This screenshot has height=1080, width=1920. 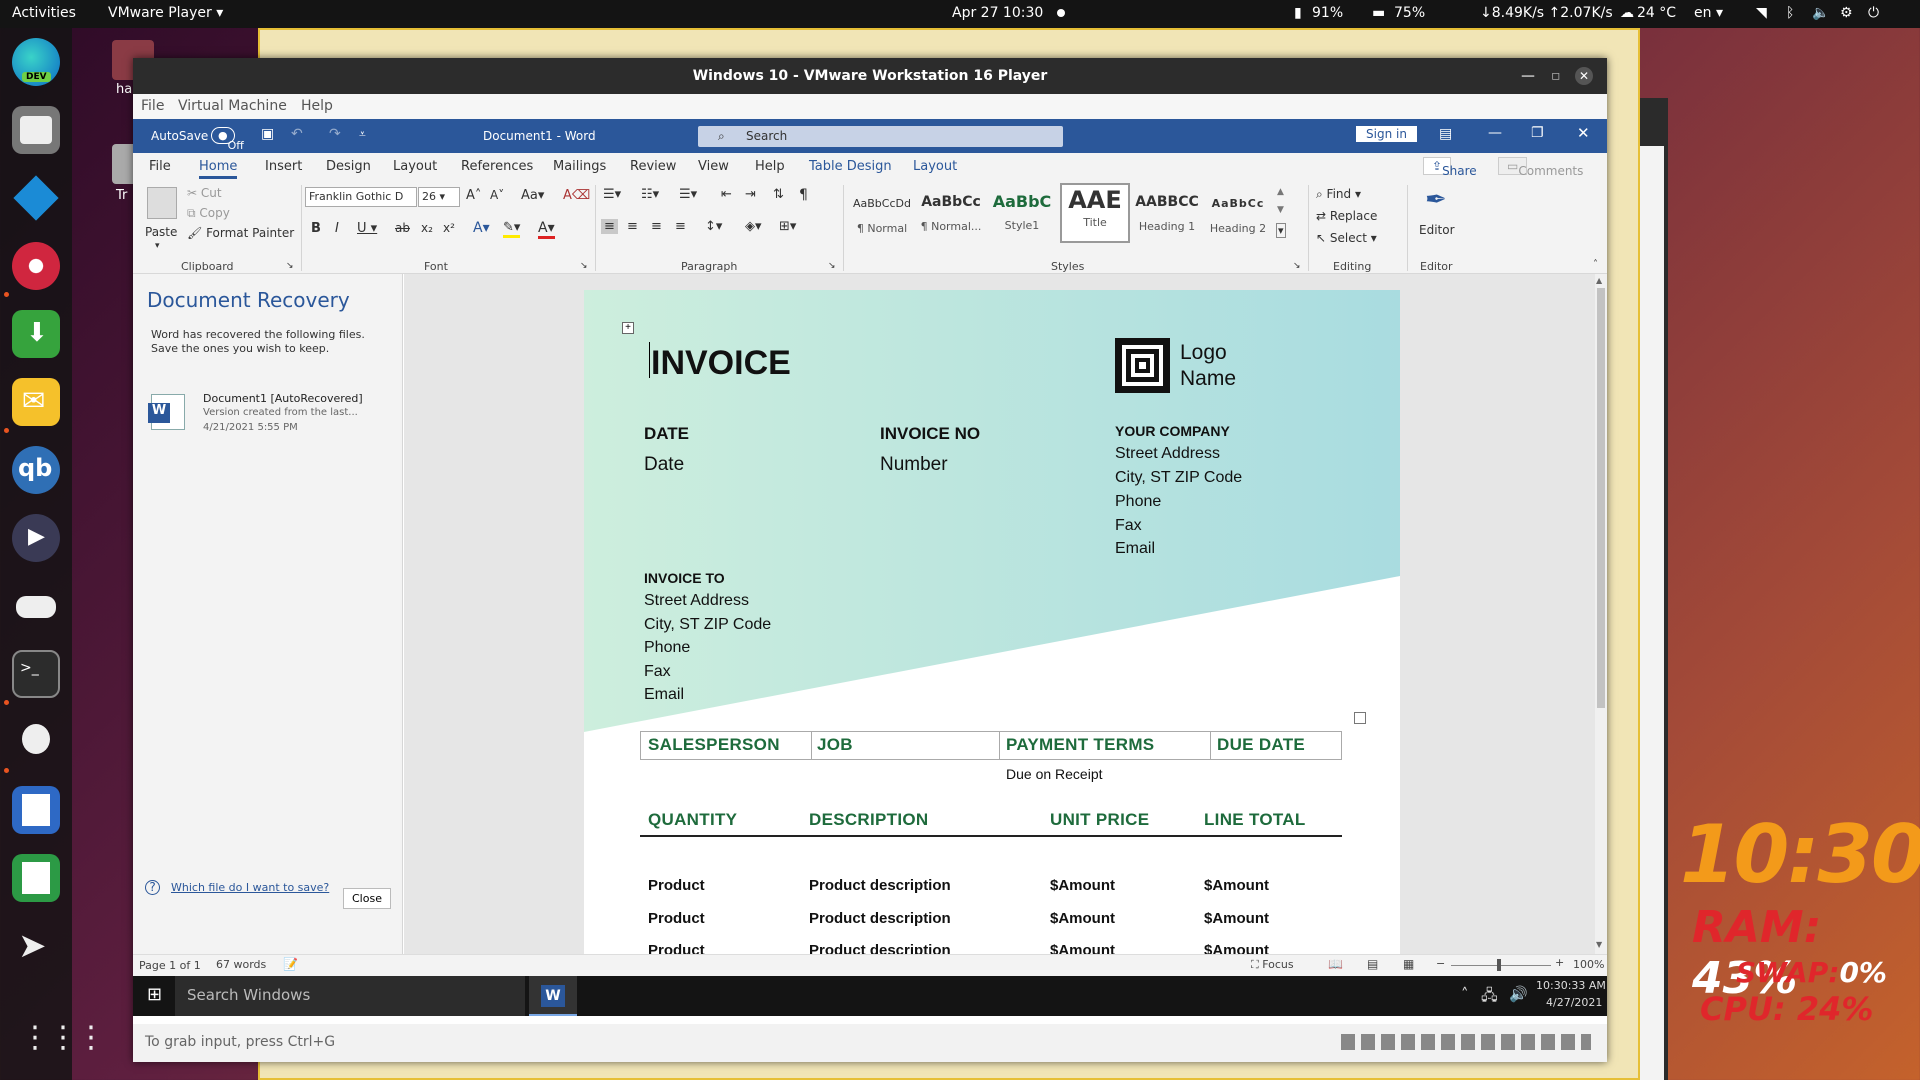 I want to click on select-button: ↖ Select ▾, so click(x=1346, y=238).